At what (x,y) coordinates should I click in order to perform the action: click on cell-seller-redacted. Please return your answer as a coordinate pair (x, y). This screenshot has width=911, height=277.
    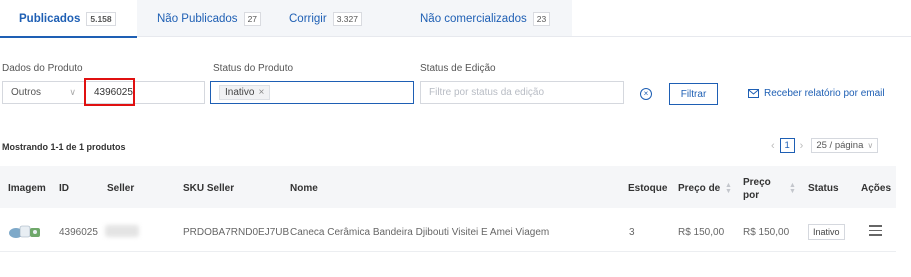
    Looking at the image, I should click on (122, 231).